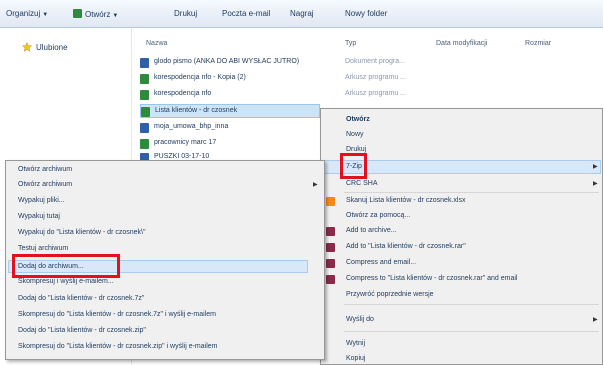  Describe the element at coordinates (45, 169) in the screenshot. I see `submenu-item-open-archive: Otwórz archiwum` at that location.